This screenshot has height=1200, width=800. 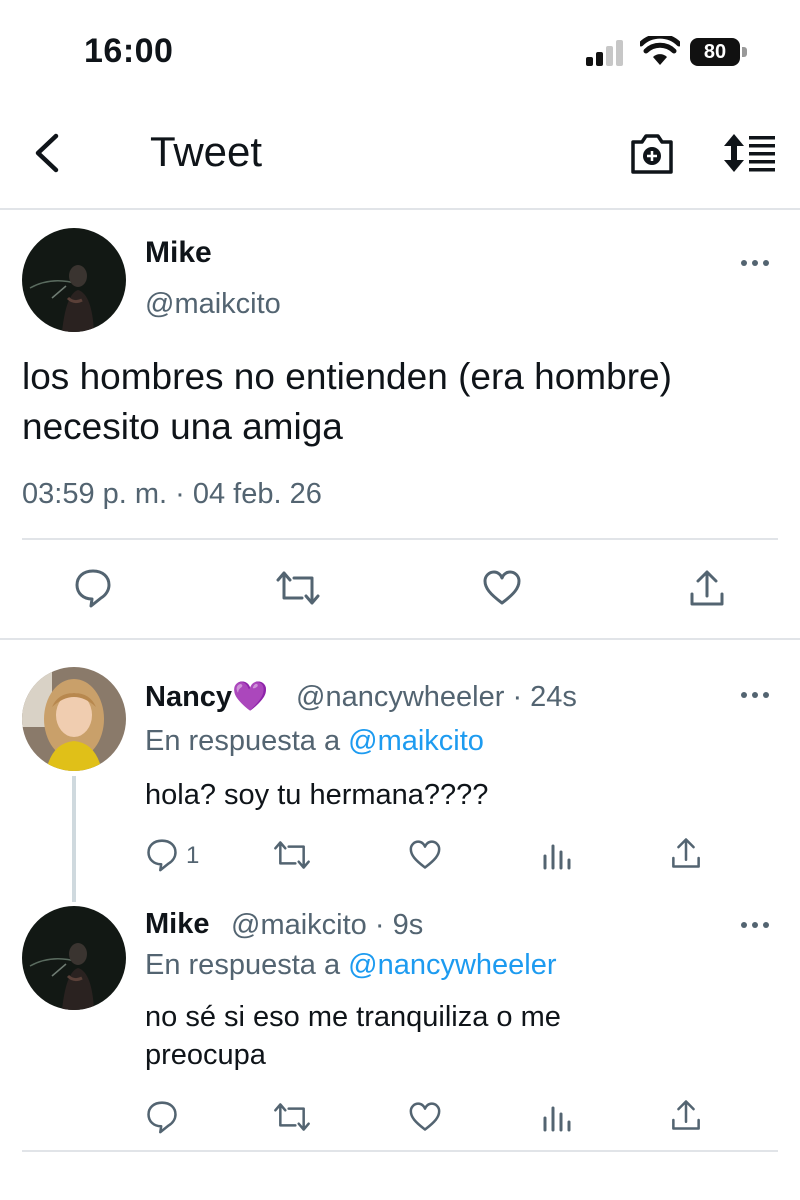 I want to click on sort-replies-icon, so click(x=750, y=153).